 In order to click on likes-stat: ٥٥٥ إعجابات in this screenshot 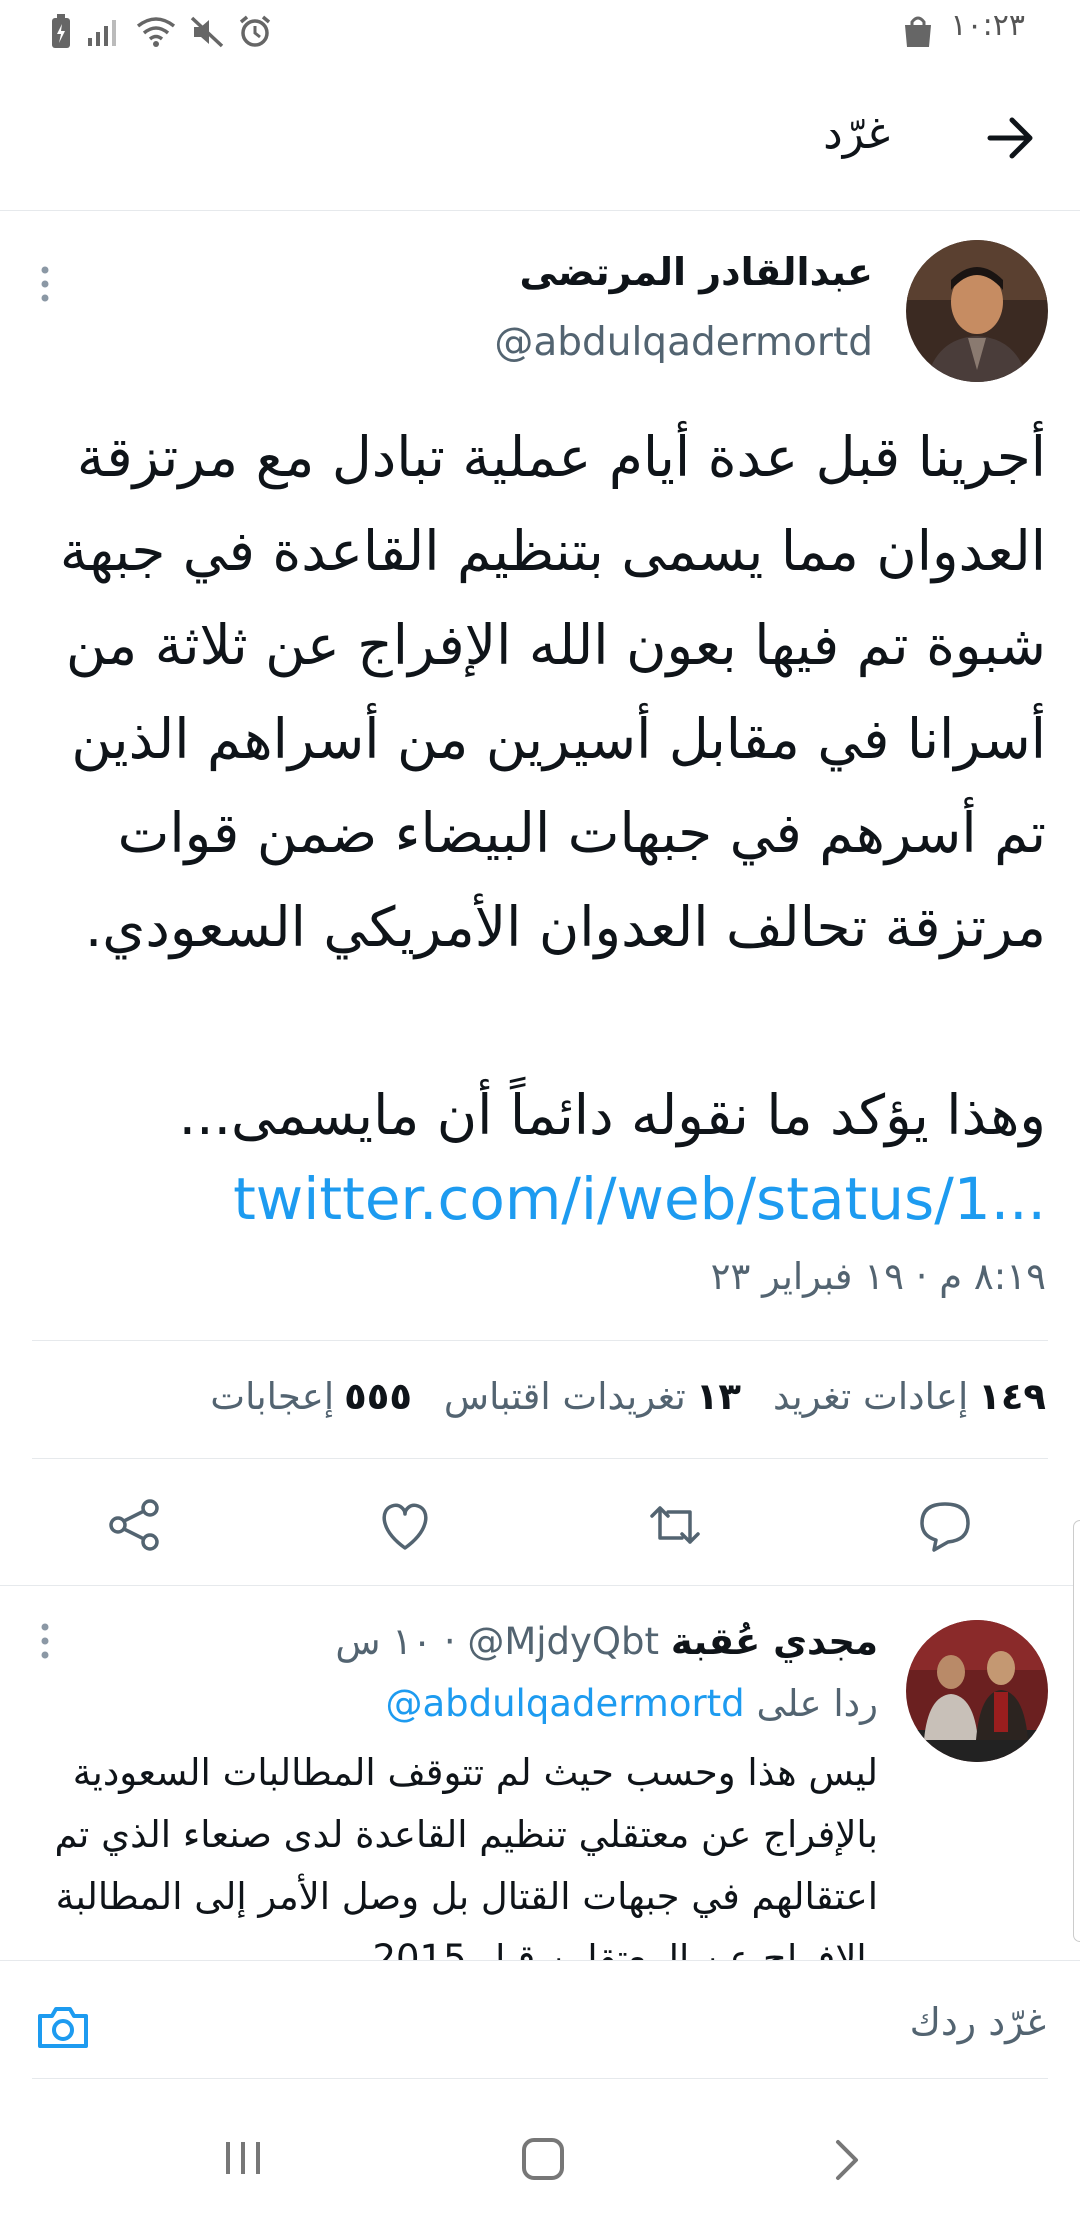, I will do `click(311, 1396)`.